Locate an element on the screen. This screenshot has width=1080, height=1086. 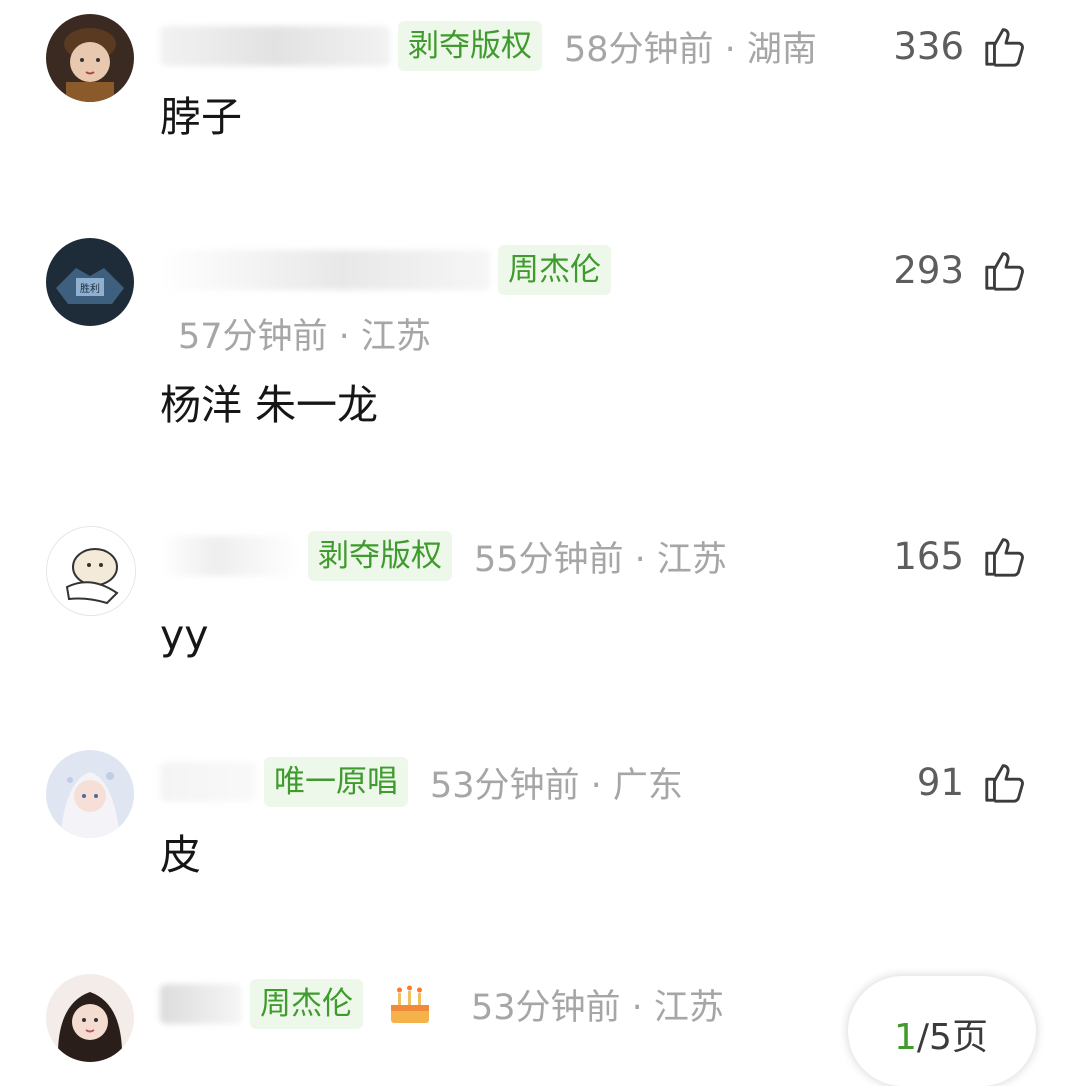
page-indicator: 1/5页 is located at coordinates (942, 1031).